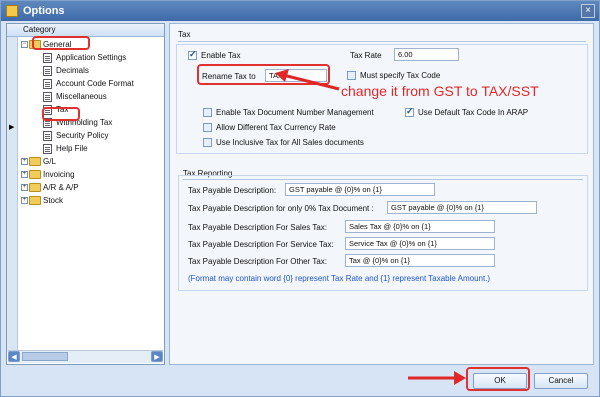 This screenshot has height=397, width=600. What do you see at coordinates (81, 96) in the screenshot?
I see `tree-item-label: Miscellaneous` at bounding box center [81, 96].